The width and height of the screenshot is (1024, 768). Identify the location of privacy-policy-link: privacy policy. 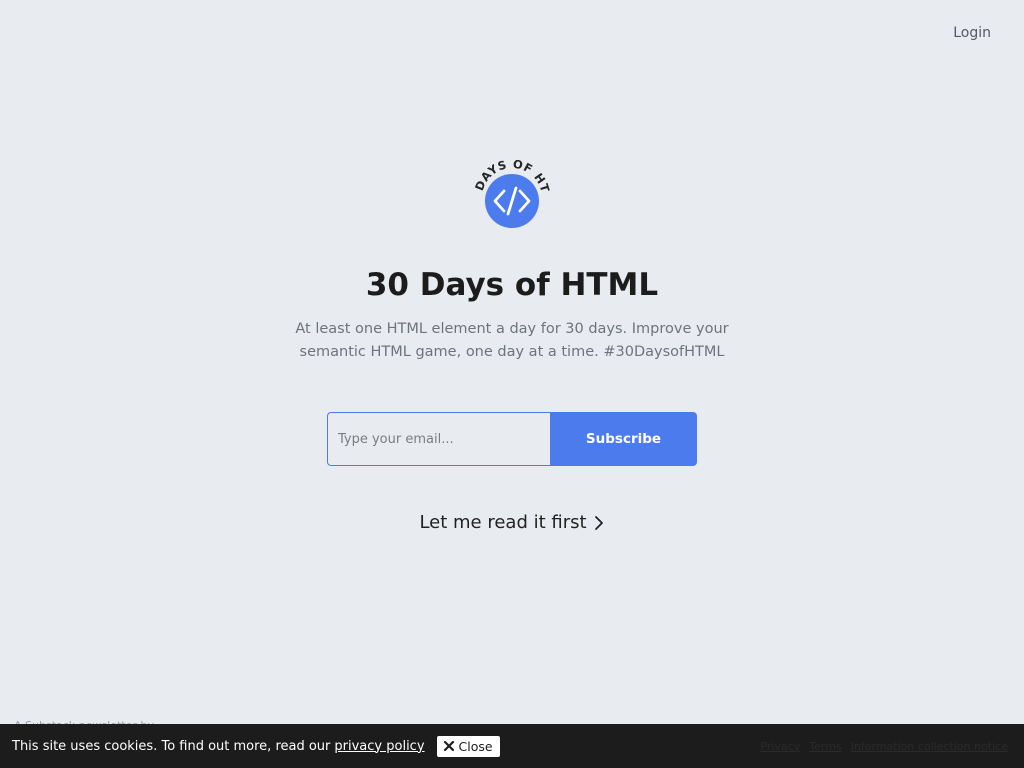
(379, 746).